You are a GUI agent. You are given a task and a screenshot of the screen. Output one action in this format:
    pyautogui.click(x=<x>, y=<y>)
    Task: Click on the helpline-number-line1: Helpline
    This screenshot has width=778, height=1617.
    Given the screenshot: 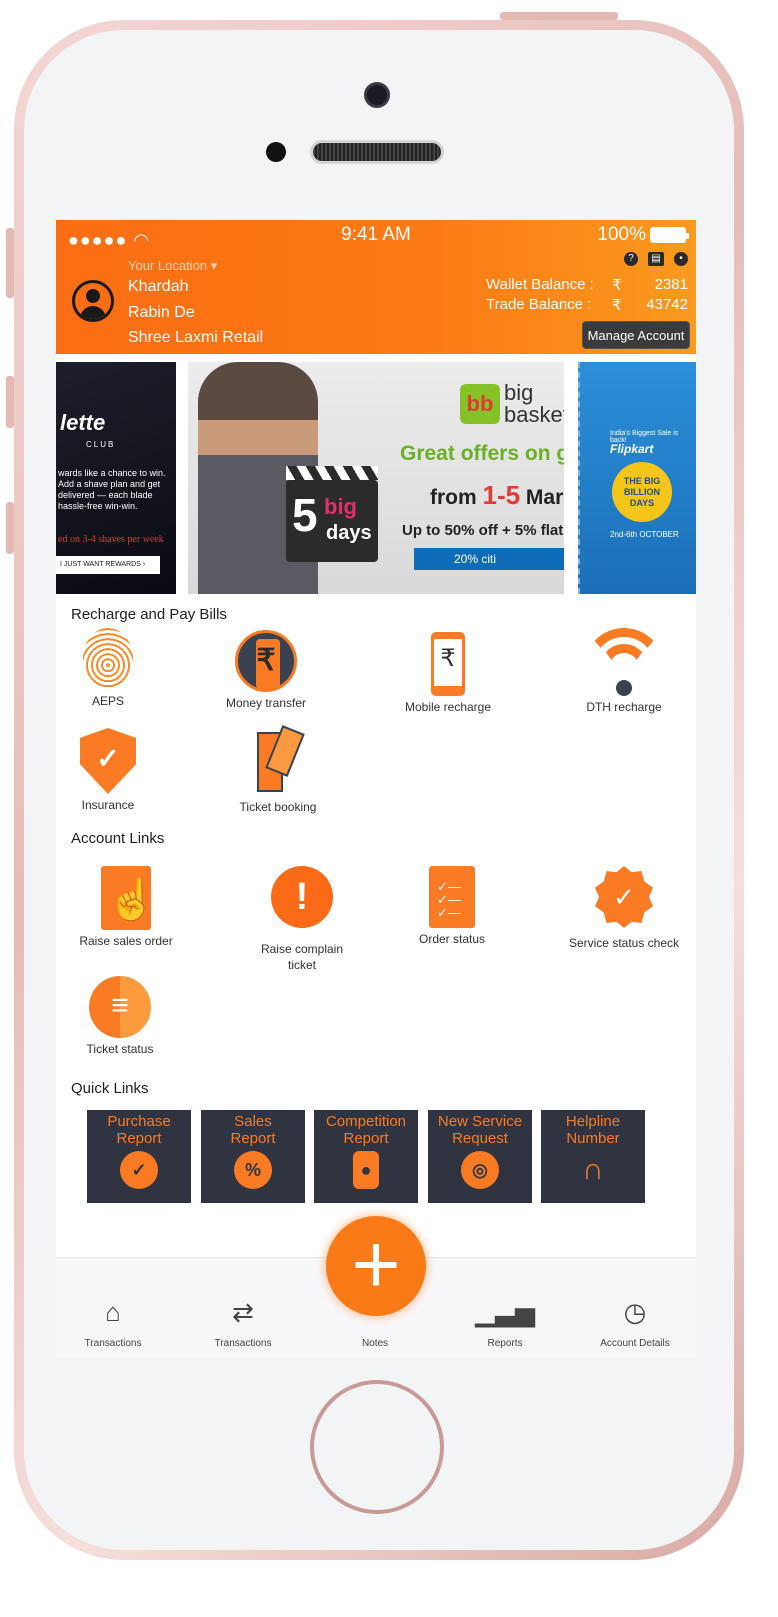 What is the action you would take?
    pyautogui.click(x=593, y=1121)
    